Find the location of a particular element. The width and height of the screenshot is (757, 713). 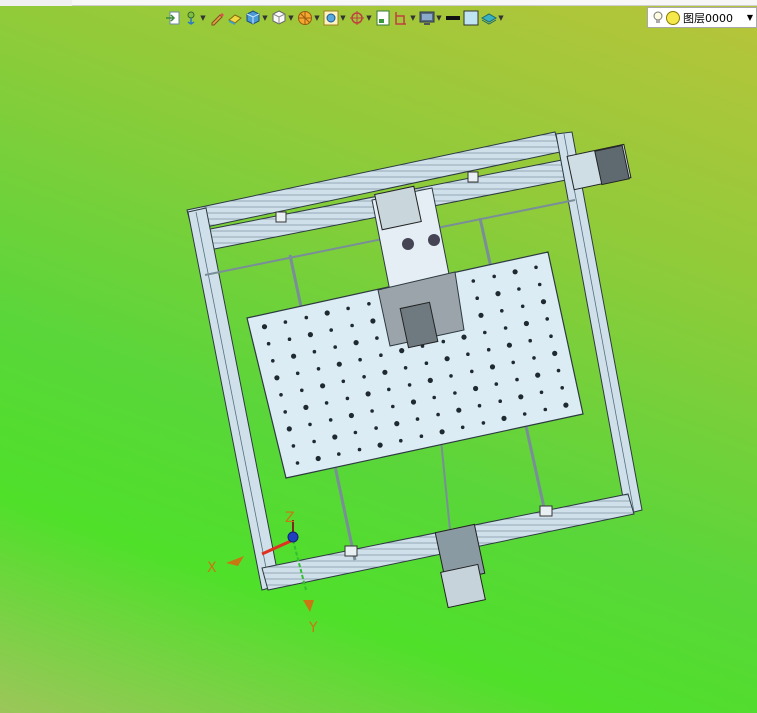

layer-selector: 图层0000 ▼ is located at coordinates (702, 17).